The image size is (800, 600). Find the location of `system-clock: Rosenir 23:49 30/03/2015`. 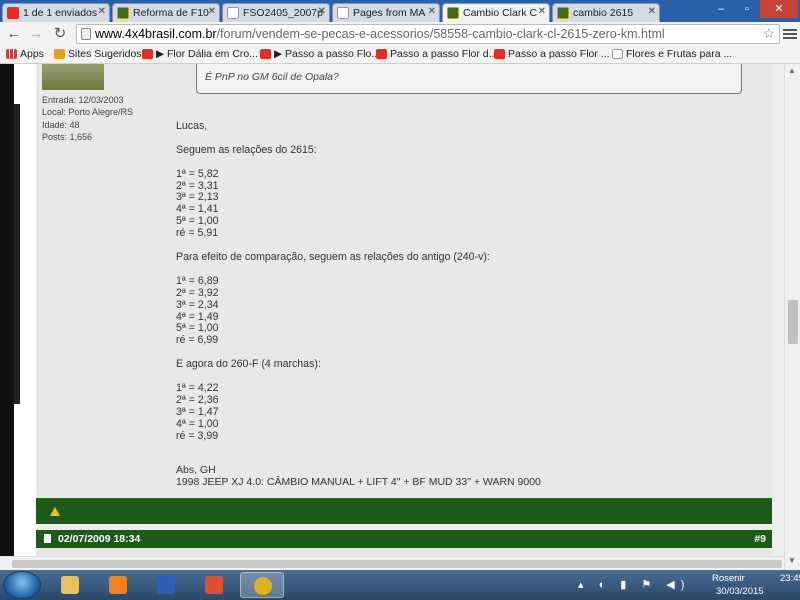

system-clock: Rosenir 23:49 30/03/2015 is located at coordinates (730, 585).